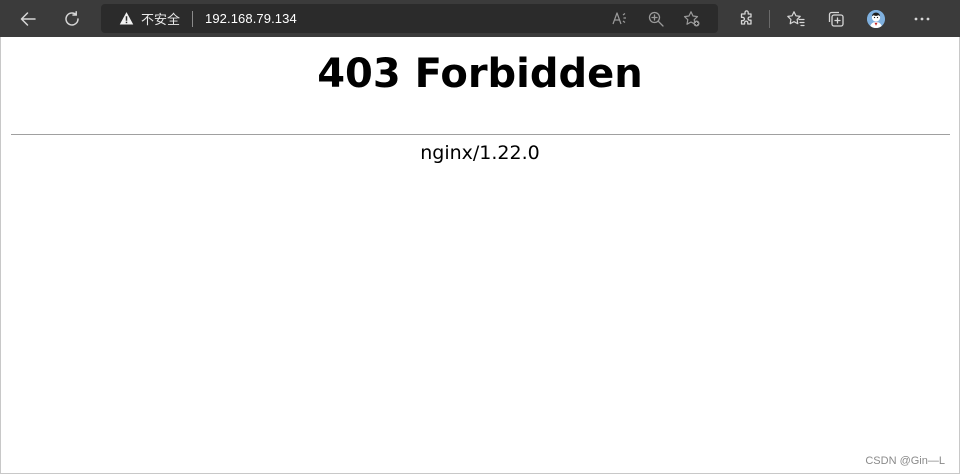 The width and height of the screenshot is (960, 474). Describe the element at coordinates (480, 134) in the screenshot. I see `divider-rule` at that location.